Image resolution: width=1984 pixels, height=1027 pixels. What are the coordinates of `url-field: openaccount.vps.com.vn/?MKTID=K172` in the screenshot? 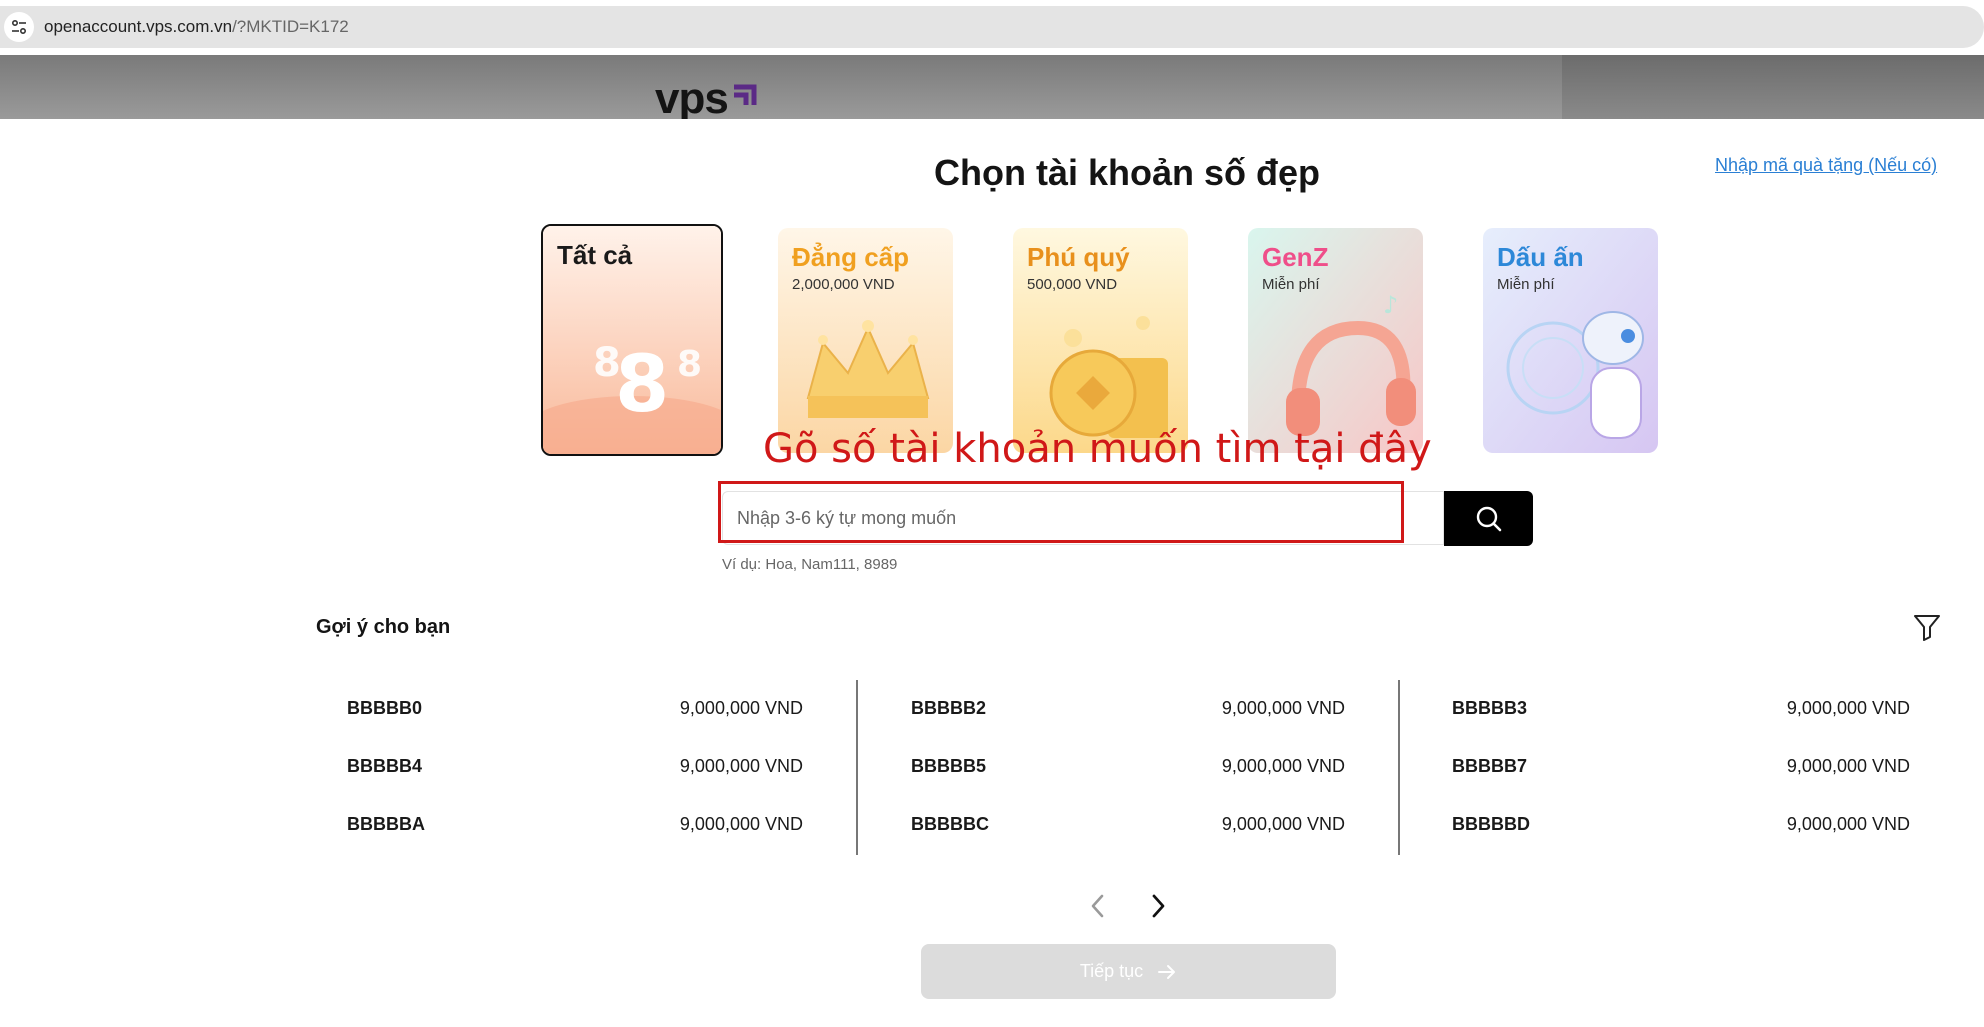 It's located at (992, 27).